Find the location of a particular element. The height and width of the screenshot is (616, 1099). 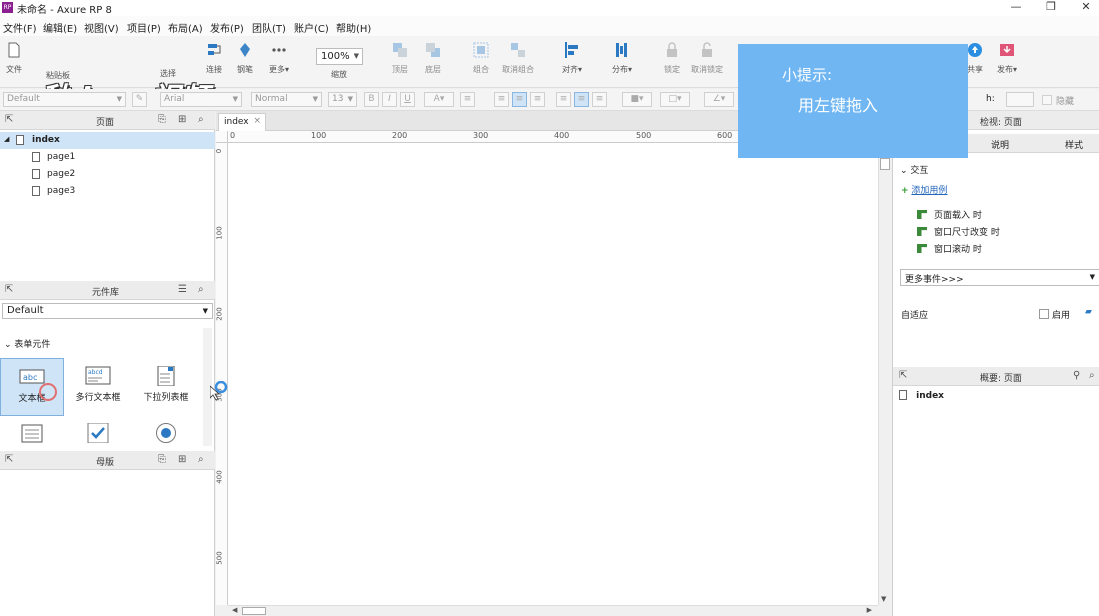

bold-button: B is located at coordinates (371, 99).